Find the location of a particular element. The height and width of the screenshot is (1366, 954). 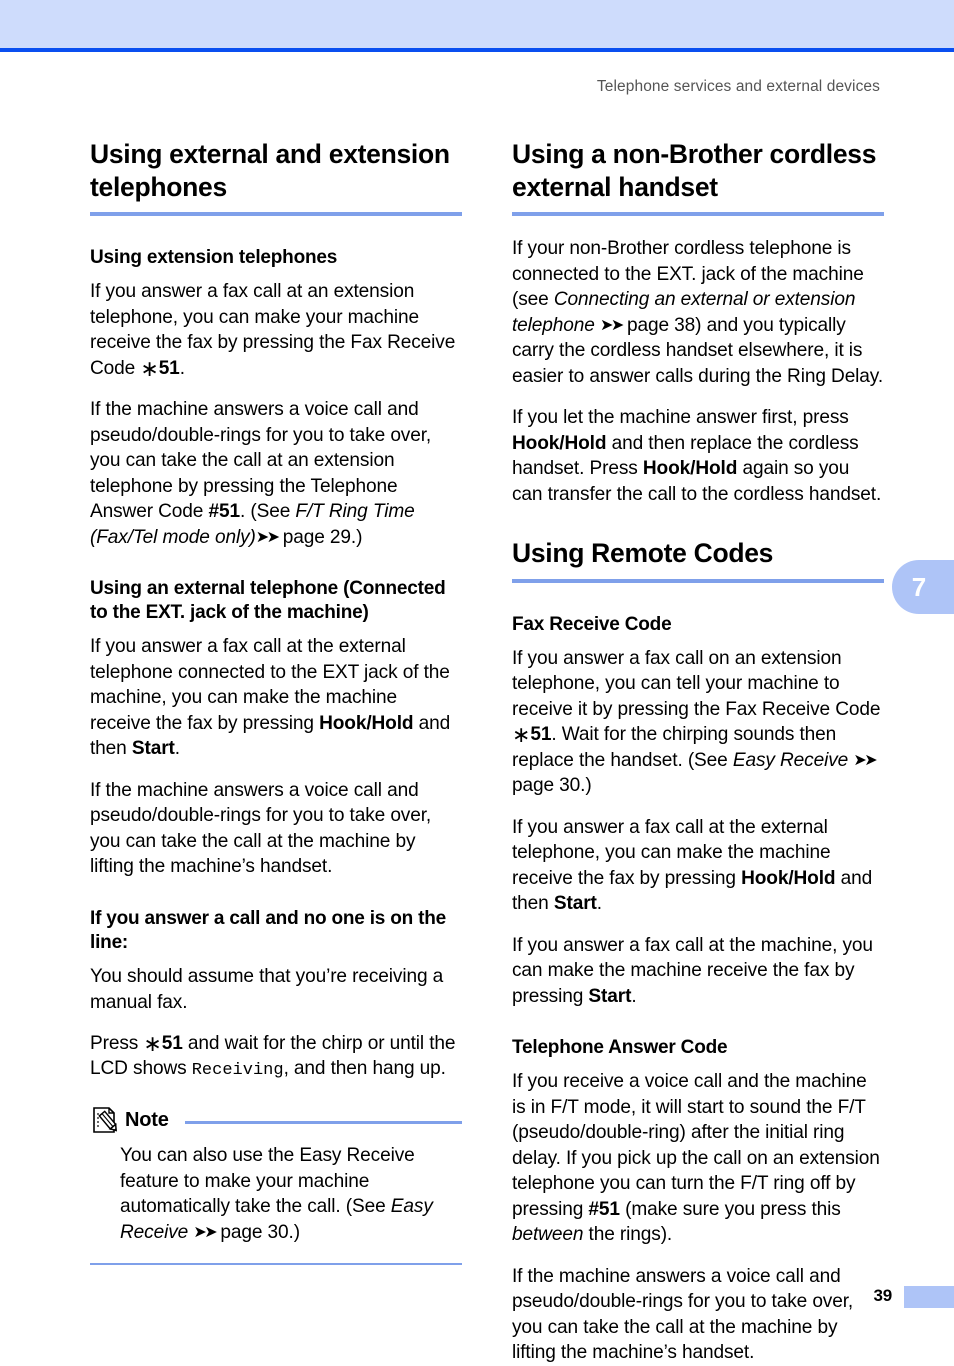

text-run: Press is located at coordinates (117, 1043).